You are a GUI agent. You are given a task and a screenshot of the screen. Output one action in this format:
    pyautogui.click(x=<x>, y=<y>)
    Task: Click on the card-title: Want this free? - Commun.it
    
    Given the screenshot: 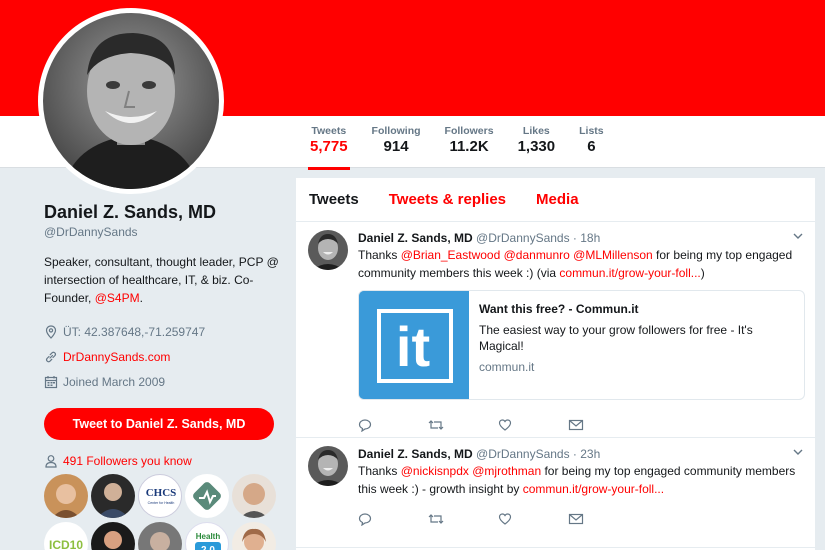 What is the action you would take?
    pyautogui.click(x=559, y=309)
    